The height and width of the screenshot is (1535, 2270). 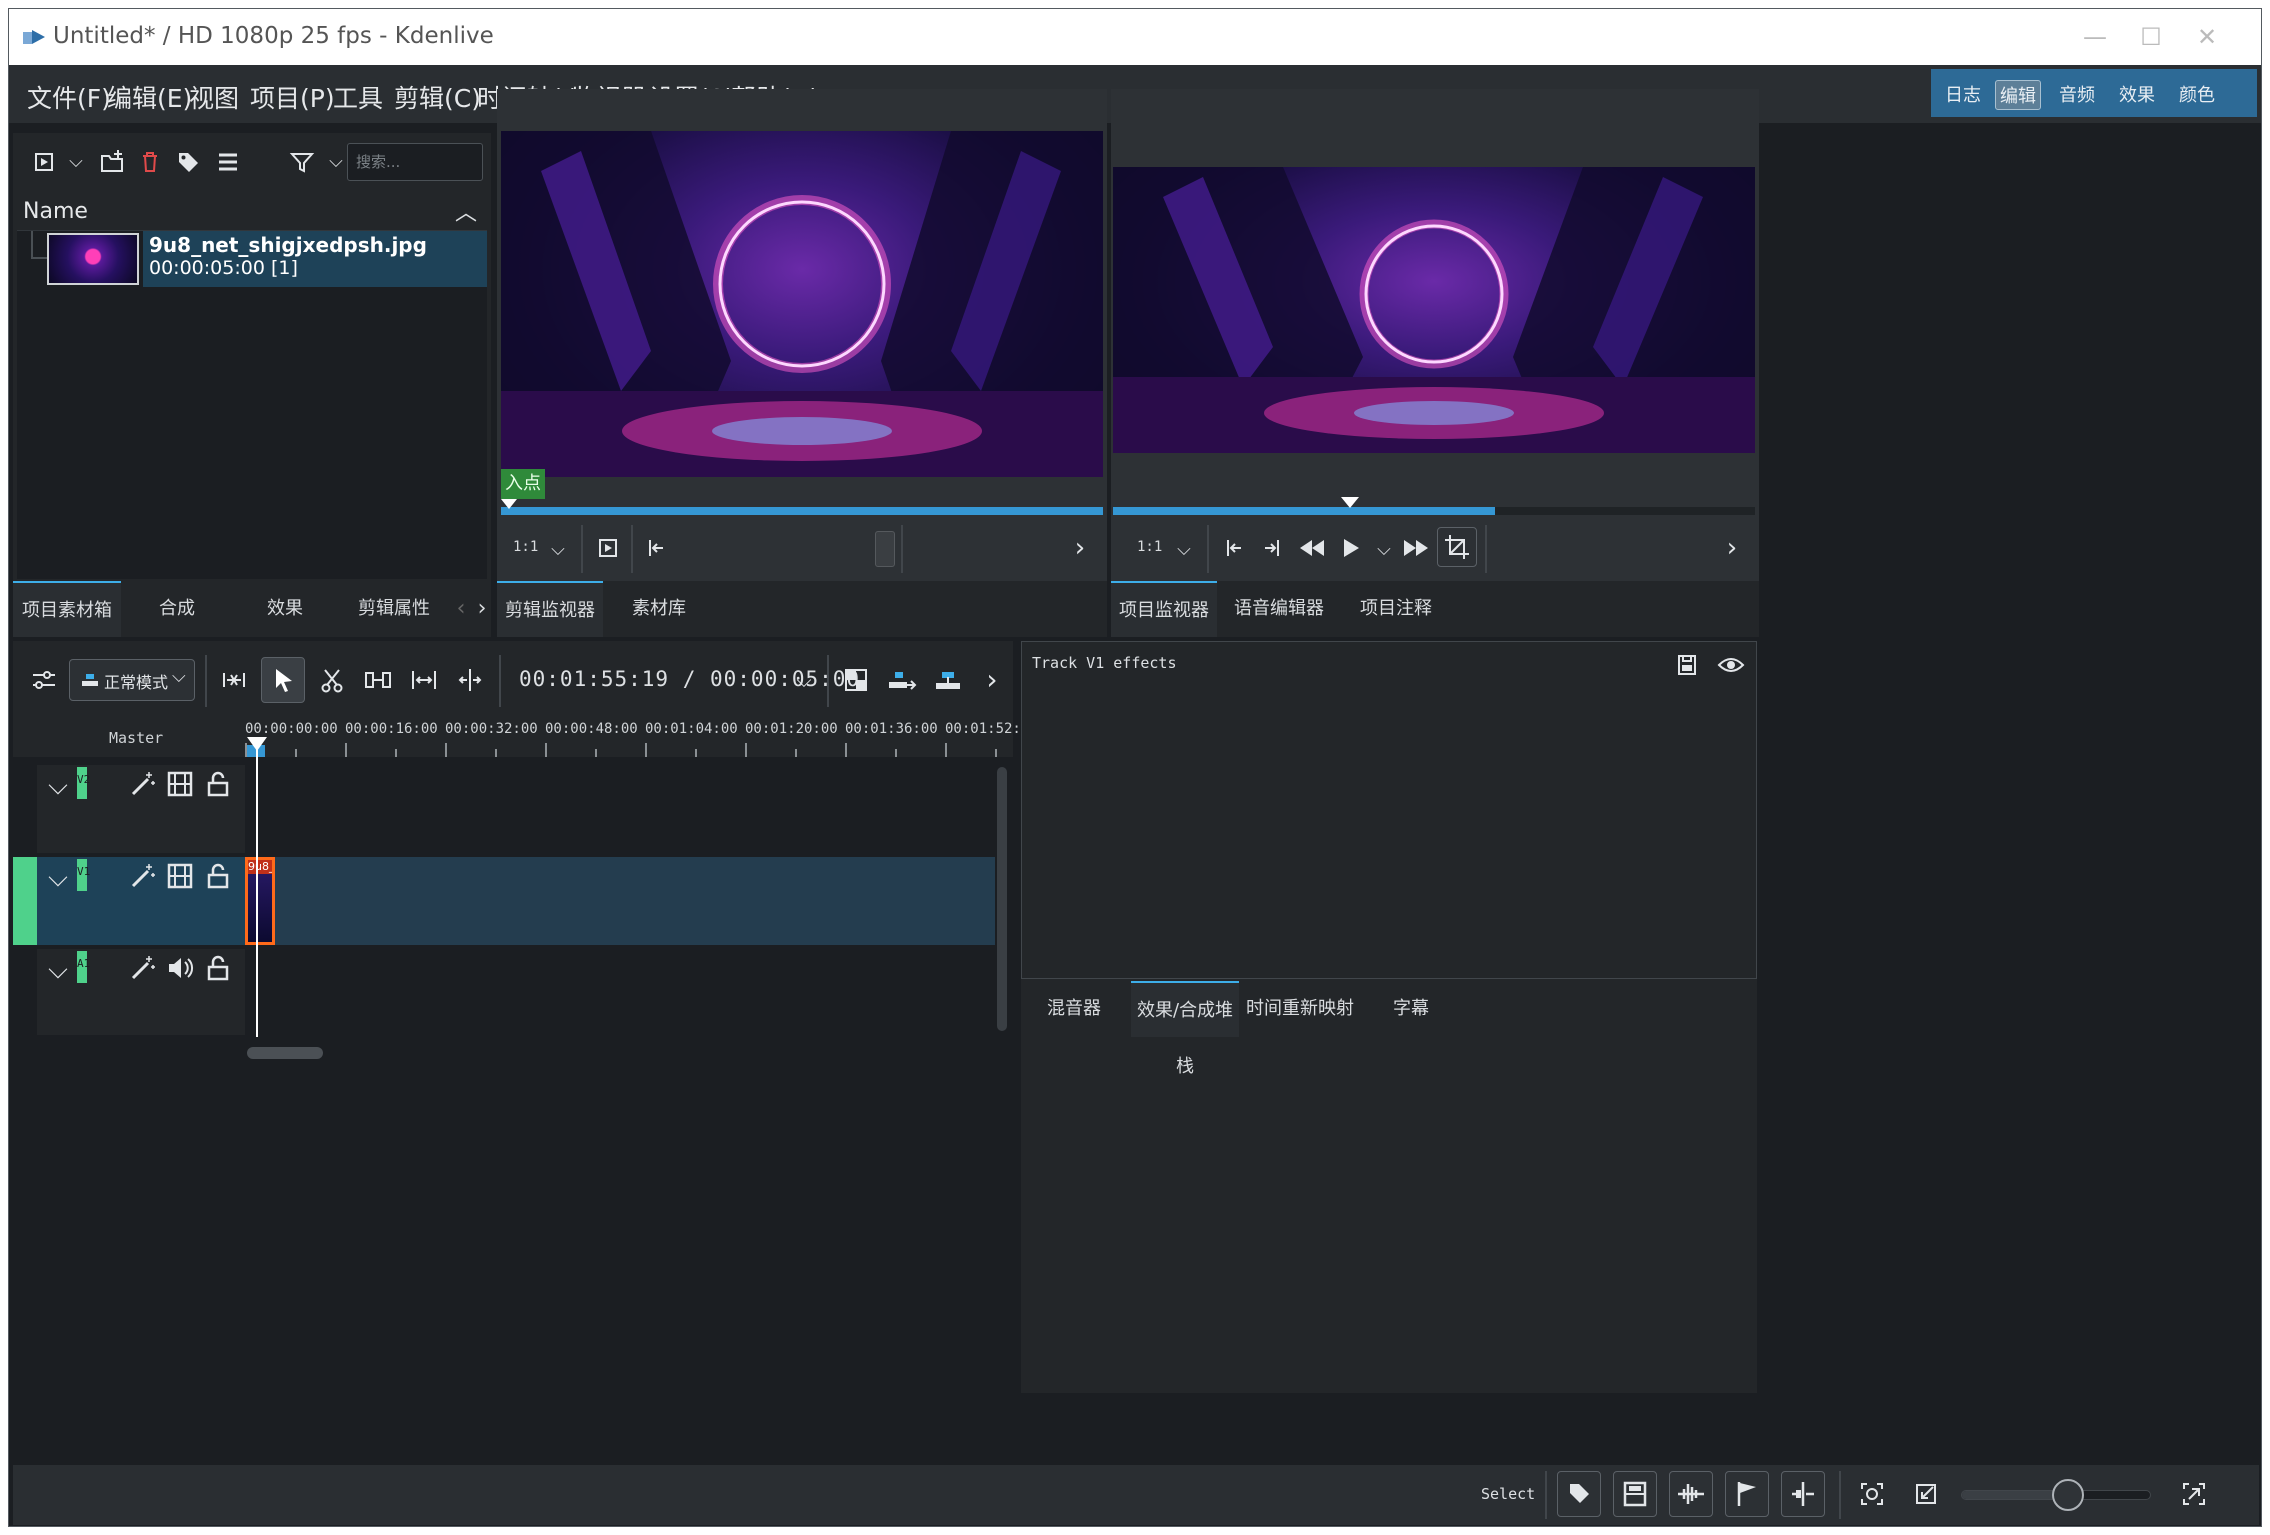 What do you see at coordinates (1411, 1009) in the screenshot?
I see `tab-subtitles: 字幕` at bounding box center [1411, 1009].